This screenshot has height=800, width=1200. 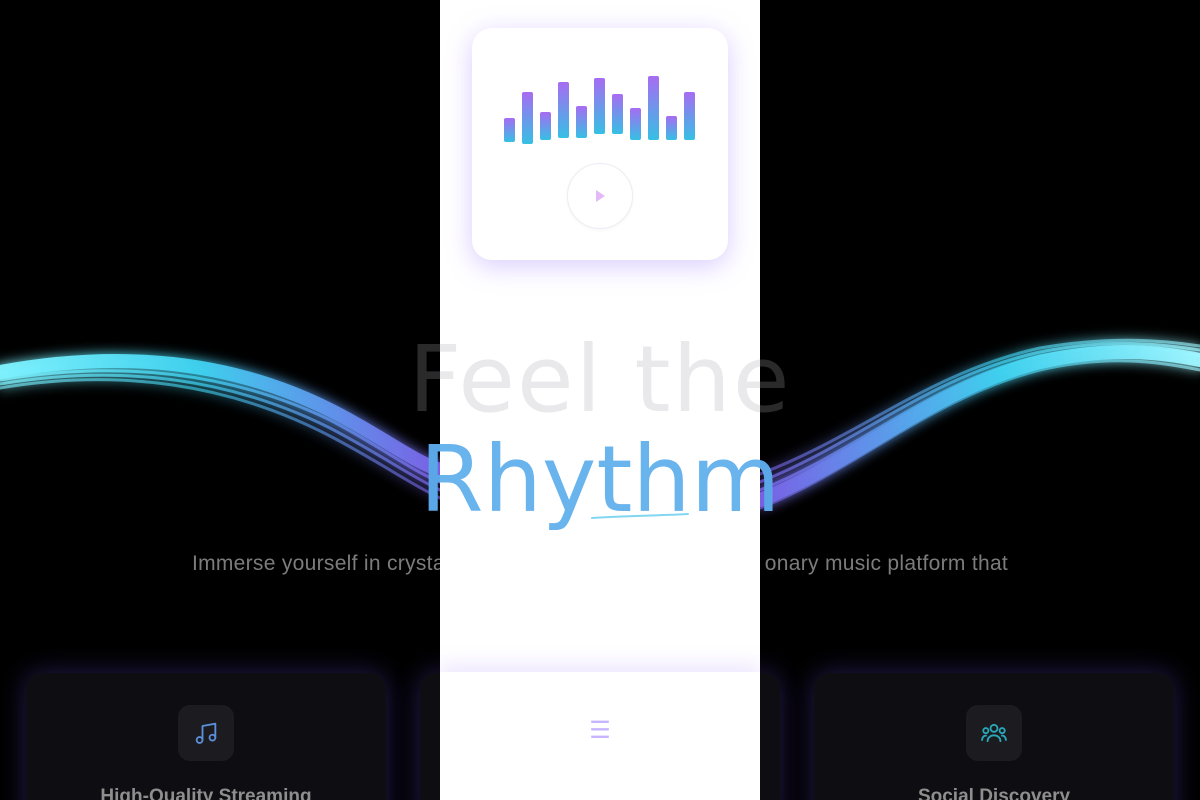 What do you see at coordinates (600, 379) in the screenshot?
I see `panel-hero-title: Feel the` at bounding box center [600, 379].